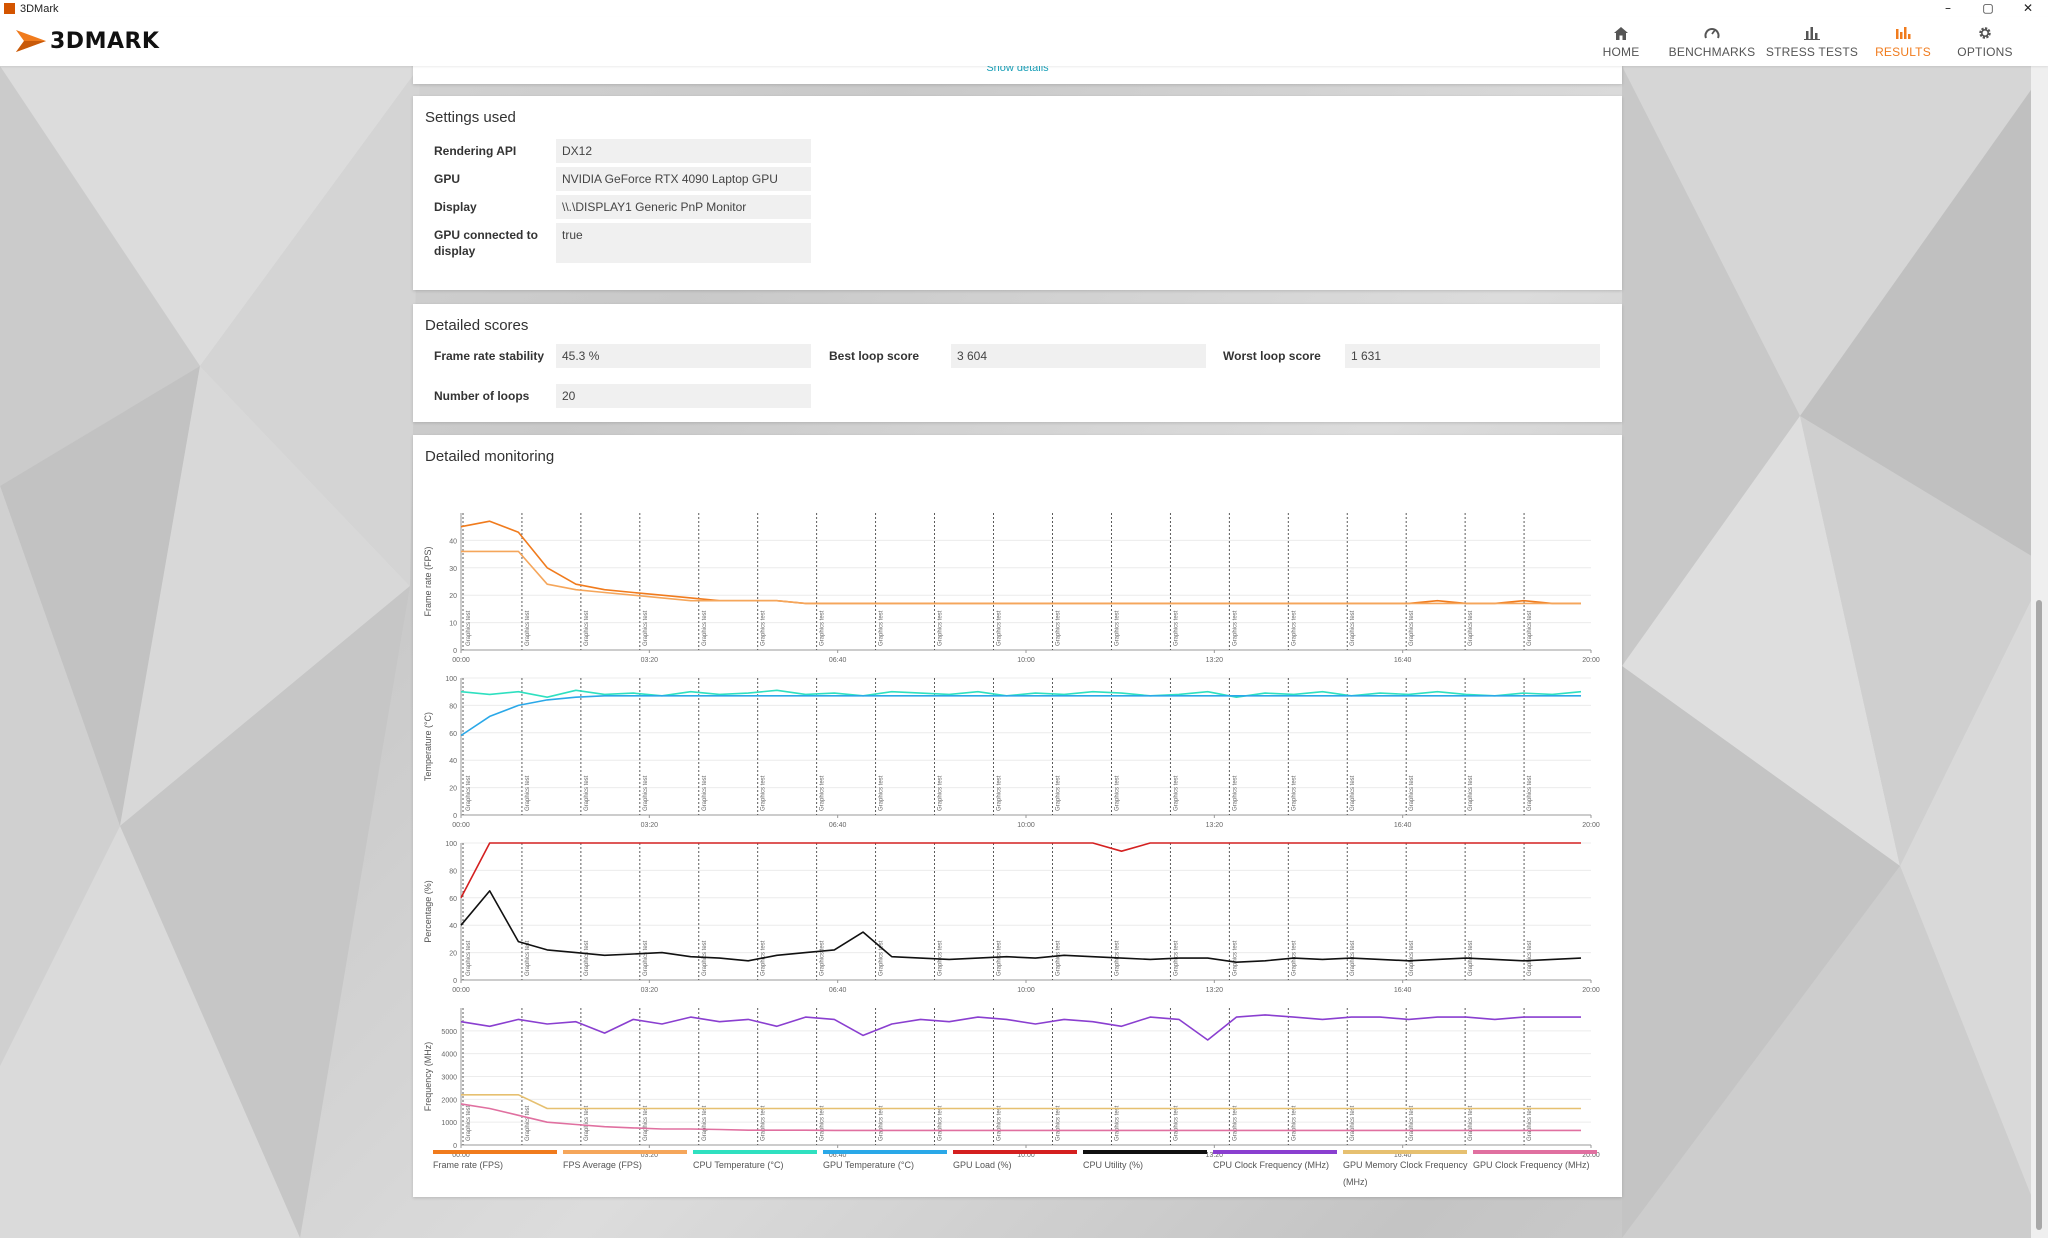 This screenshot has height=1238, width=2048. I want to click on nav-home-label: HOME, so click(1621, 52).